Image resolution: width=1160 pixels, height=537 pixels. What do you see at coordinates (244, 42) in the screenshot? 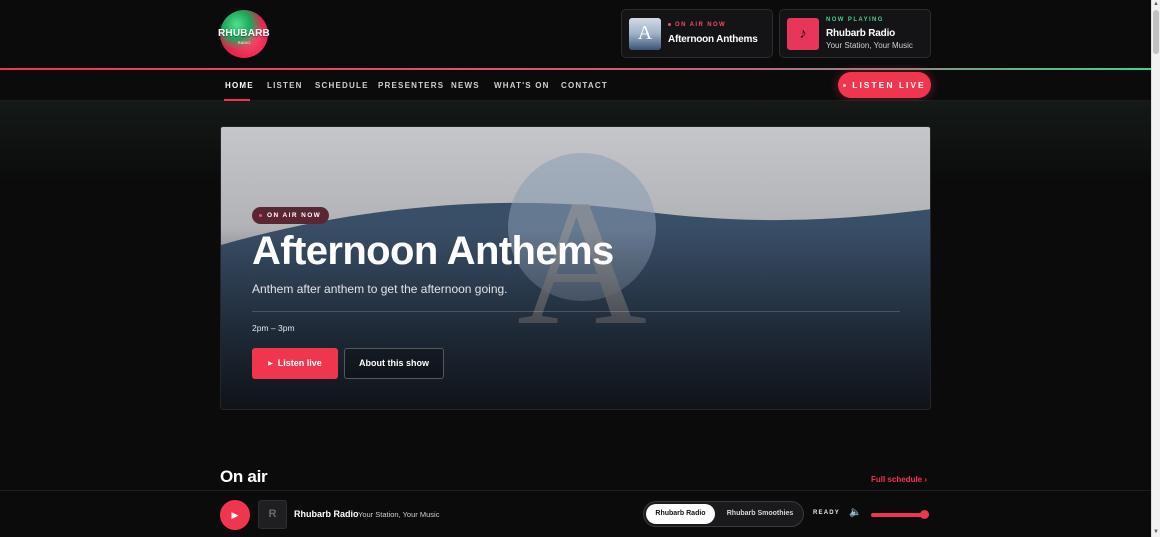
I see `logo-sub: RADIO` at bounding box center [244, 42].